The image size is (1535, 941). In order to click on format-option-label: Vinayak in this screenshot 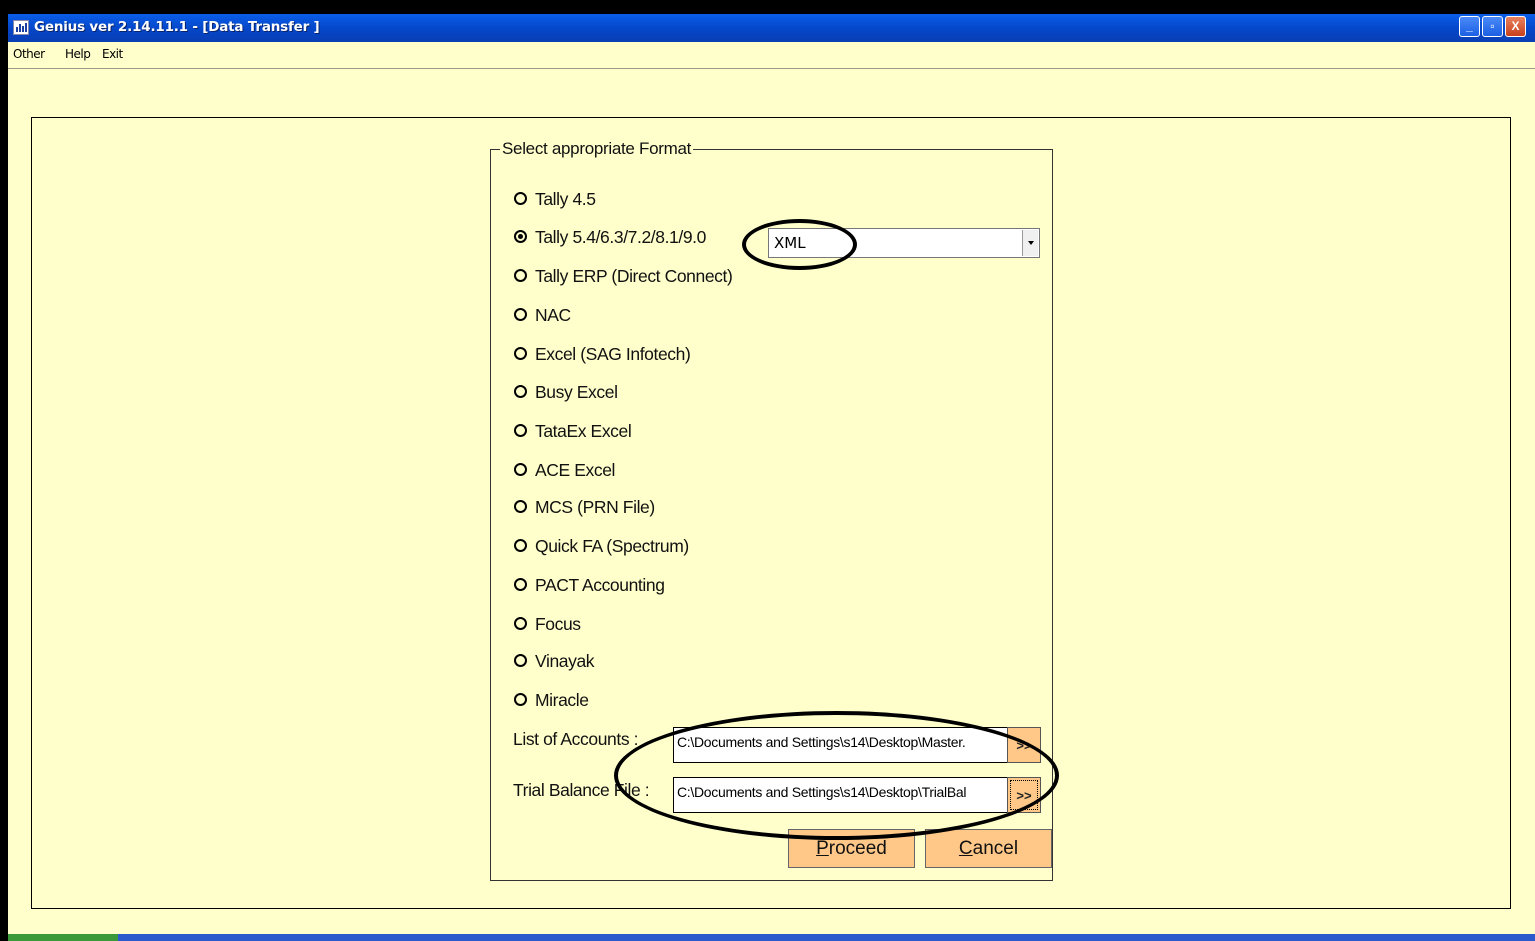, I will do `click(565, 661)`.